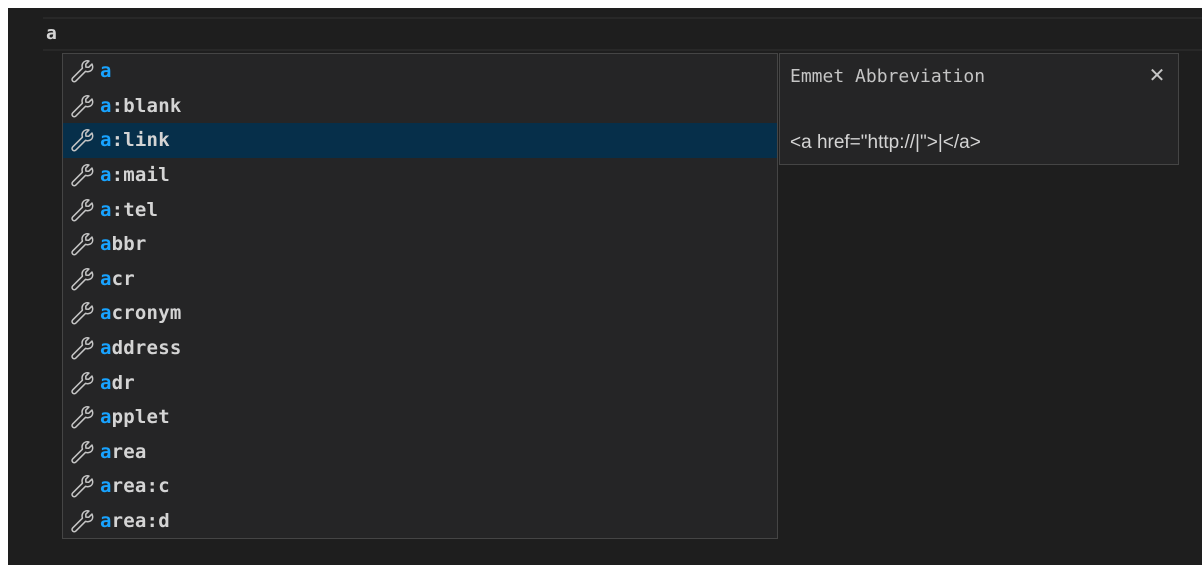 This screenshot has height=565, width=1202. Describe the element at coordinates (140, 417) in the screenshot. I see `suggest-item-rest: pplet` at that location.